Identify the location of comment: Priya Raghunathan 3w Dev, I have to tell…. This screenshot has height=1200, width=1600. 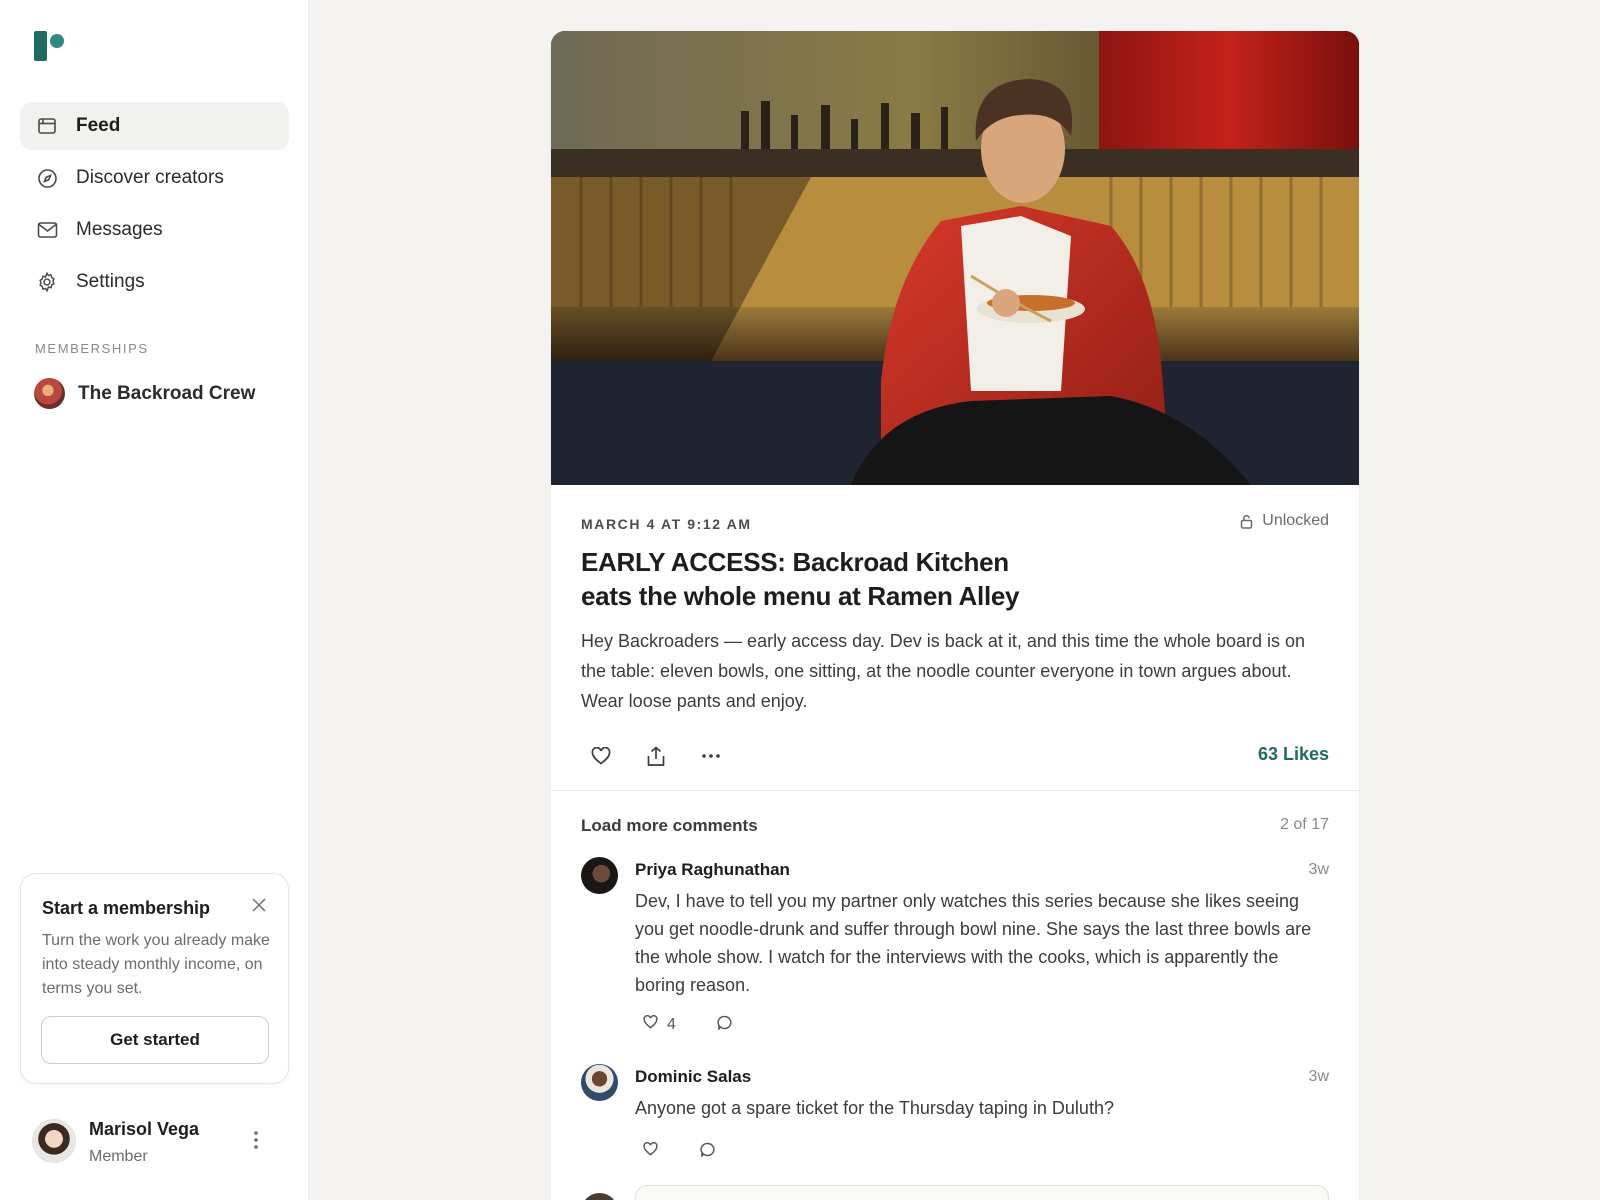
(955, 952).